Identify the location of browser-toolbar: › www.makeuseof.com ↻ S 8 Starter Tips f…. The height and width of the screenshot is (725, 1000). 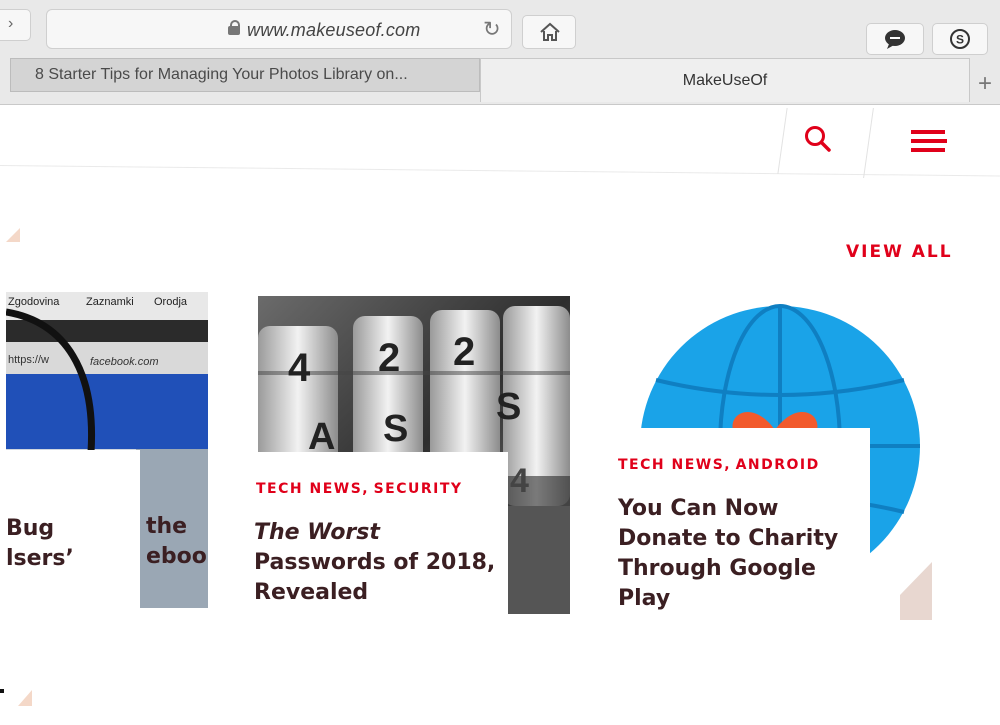
(500, 52).